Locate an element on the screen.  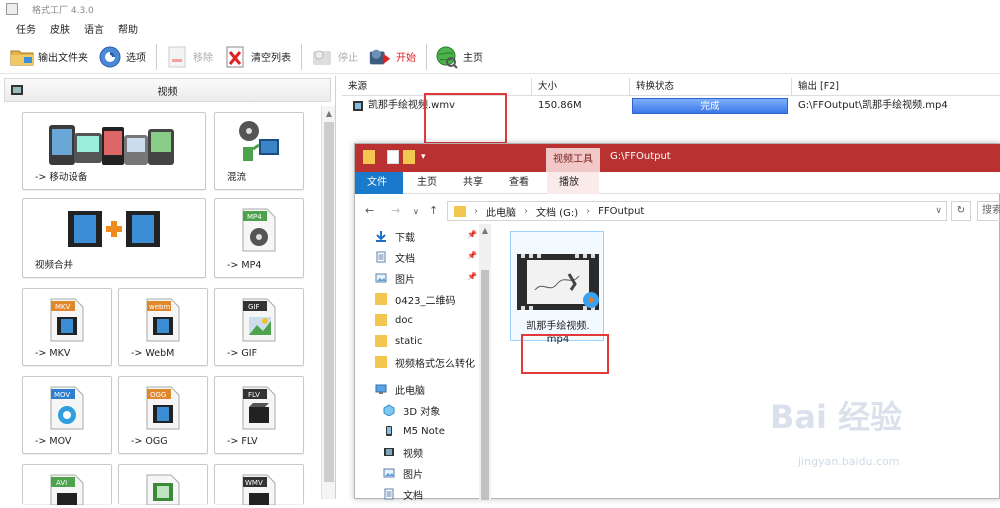
tile-label: -> 移动设备 is located at coordinates (61, 177).